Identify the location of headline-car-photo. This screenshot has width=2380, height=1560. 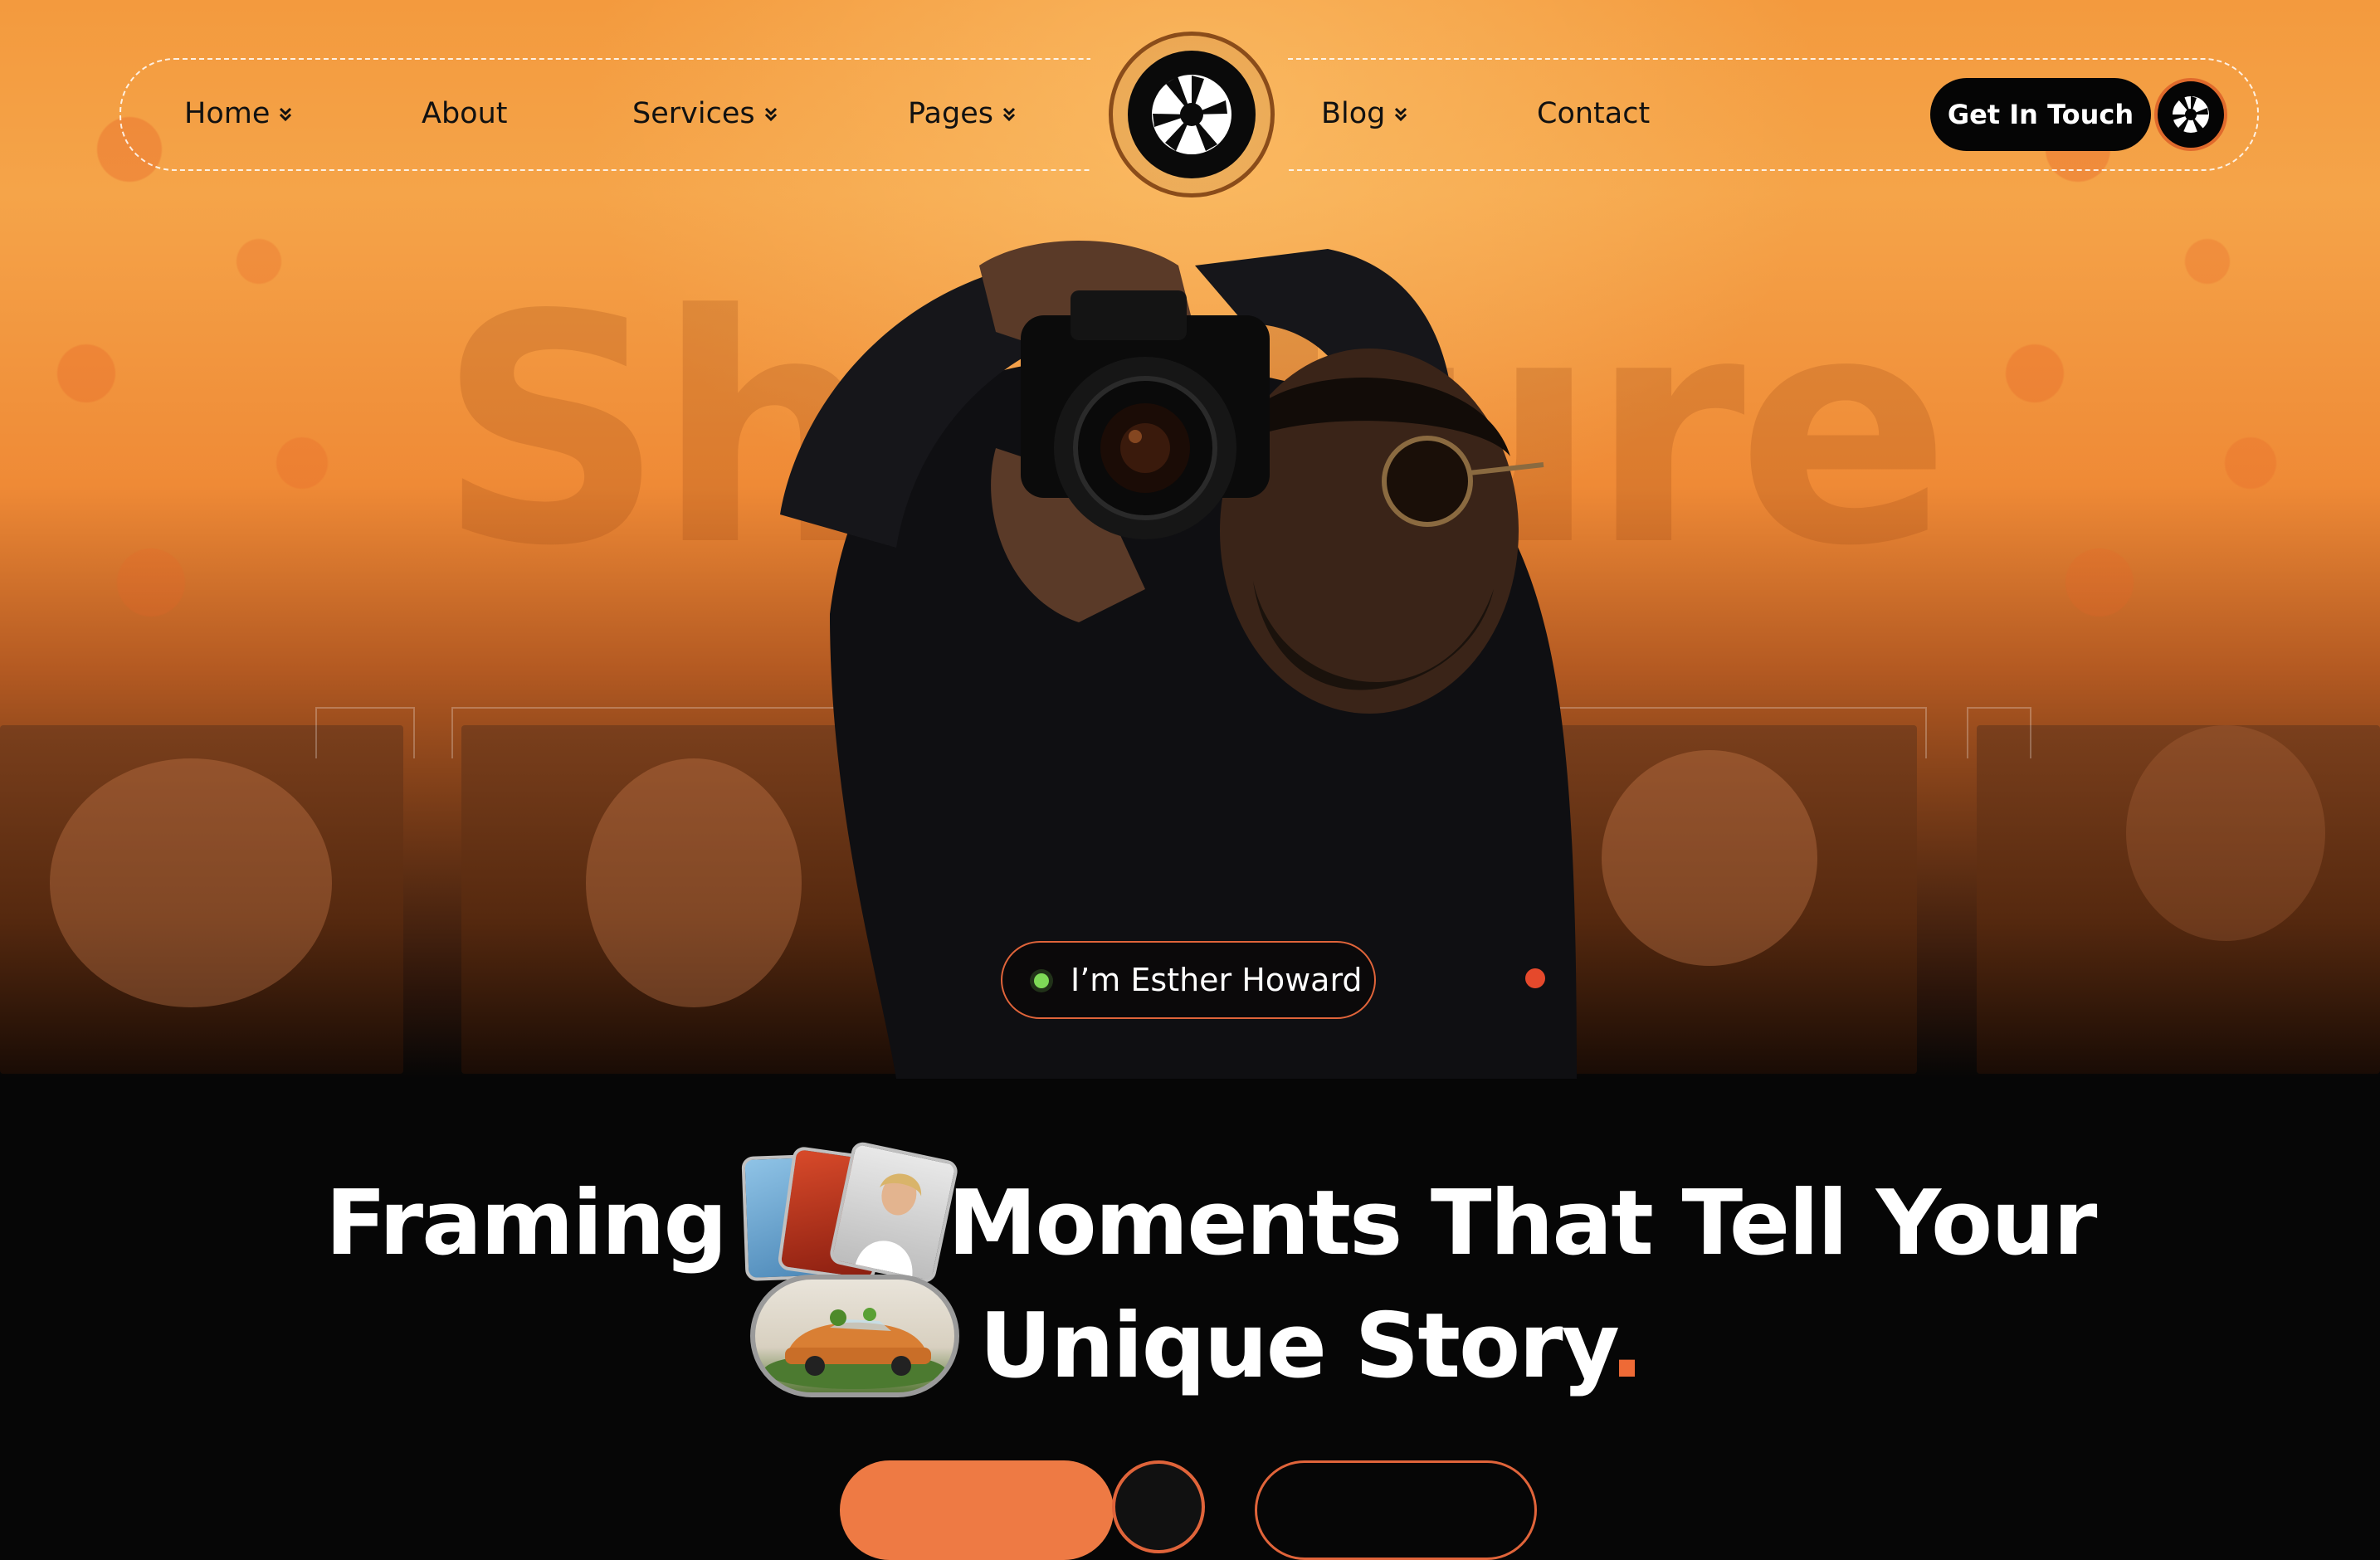
(854, 1336).